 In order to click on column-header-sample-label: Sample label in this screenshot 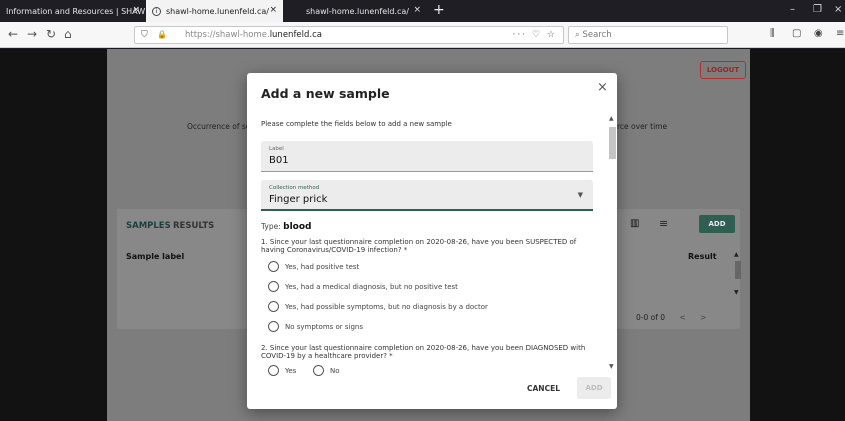, I will do `click(155, 256)`.